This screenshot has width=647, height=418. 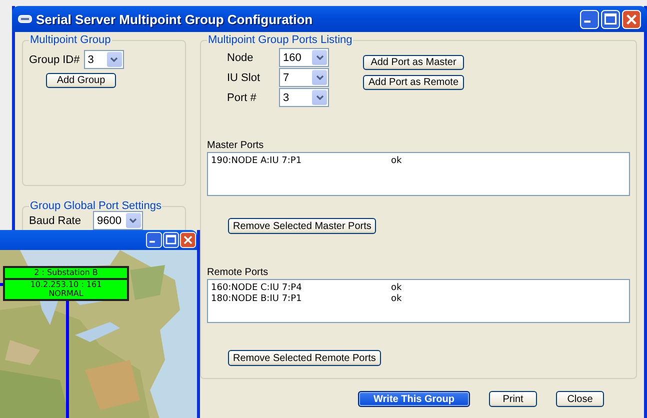 I want to click on port-name: 180:NODE B:IU 7:P1, so click(x=257, y=299).